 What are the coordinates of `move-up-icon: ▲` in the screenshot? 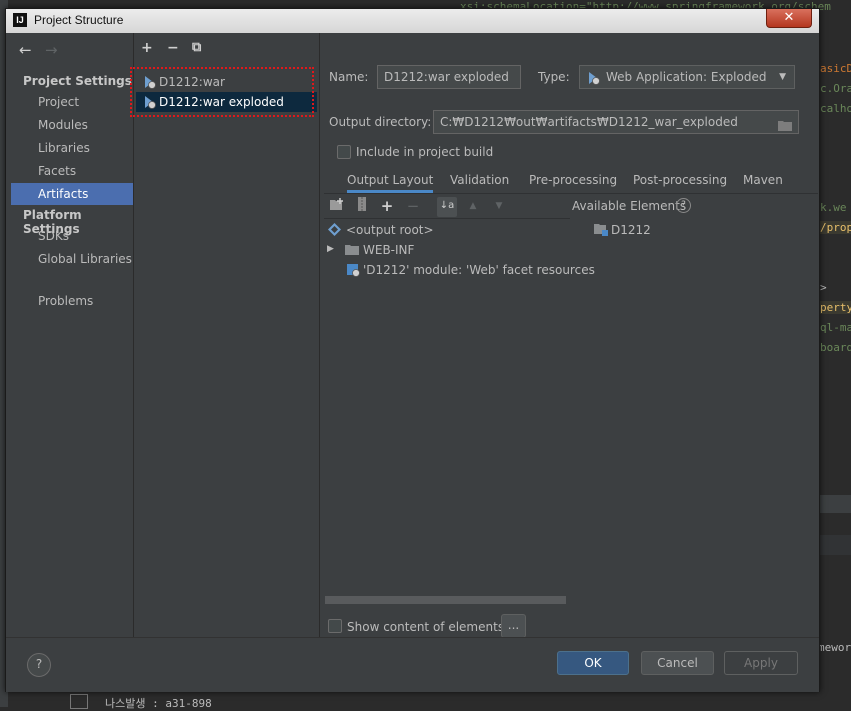 It's located at (473, 206).